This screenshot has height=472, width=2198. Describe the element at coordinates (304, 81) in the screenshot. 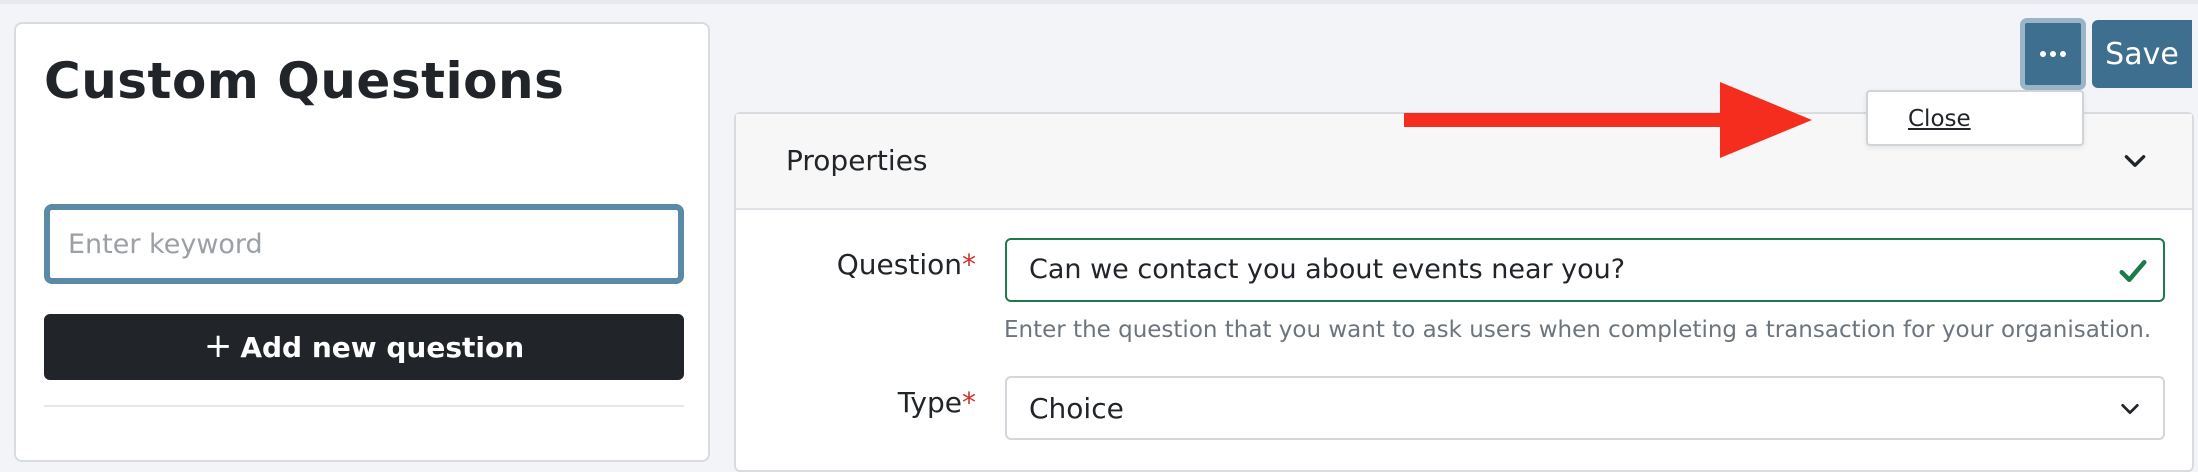

I see `page-title: Custom Questions` at that location.